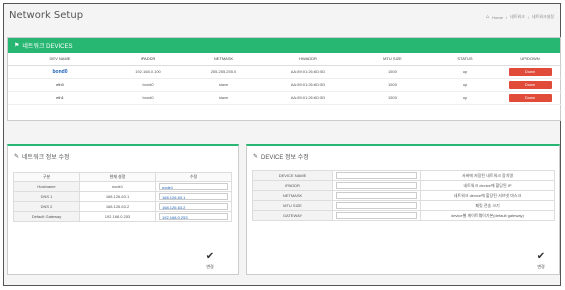 The width and height of the screenshot is (565, 290). I want to click on row-description: 서버에 저장된 네트워크 장치명, so click(487, 175).